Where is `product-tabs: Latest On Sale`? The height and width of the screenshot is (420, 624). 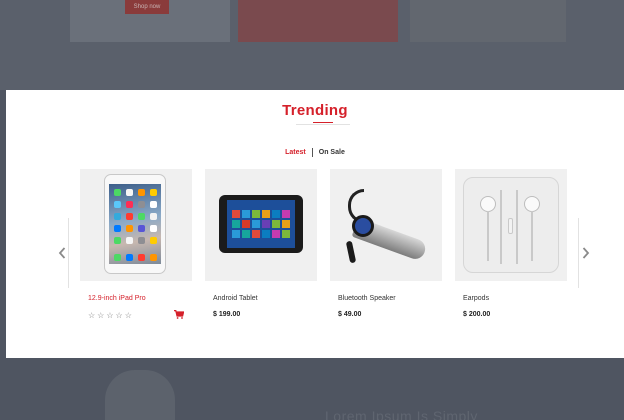
product-tabs: Latest On Sale is located at coordinates (315, 152).